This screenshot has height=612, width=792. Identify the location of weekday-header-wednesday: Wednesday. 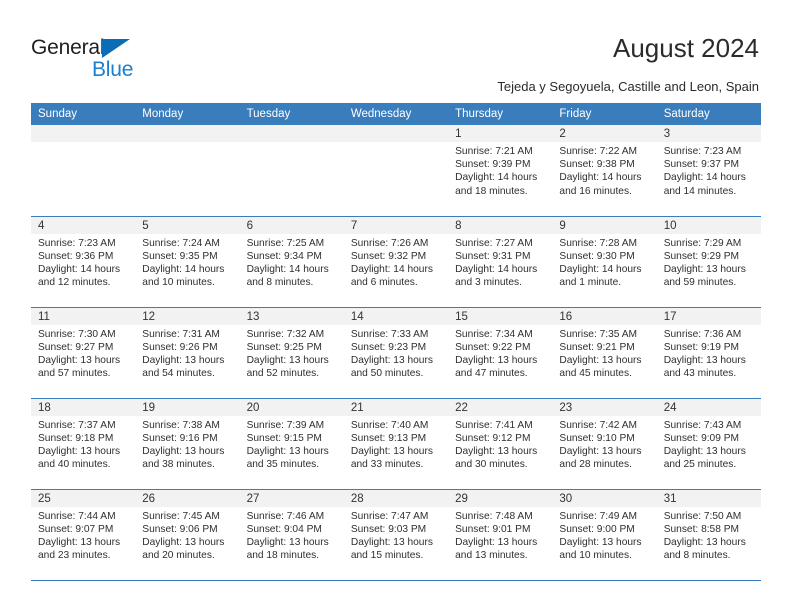
(396, 114).